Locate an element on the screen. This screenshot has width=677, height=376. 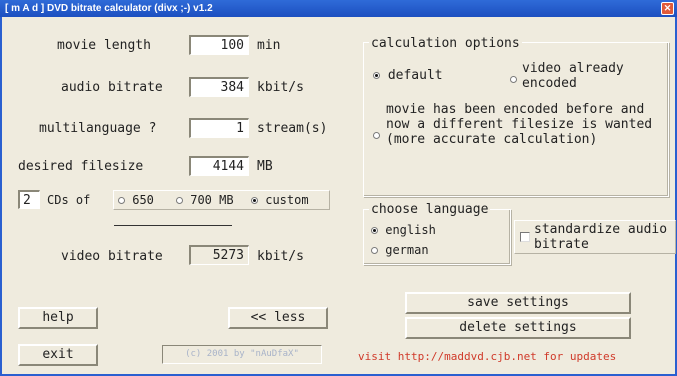
video-bitrate-label: video bitrate is located at coordinates (112, 256).